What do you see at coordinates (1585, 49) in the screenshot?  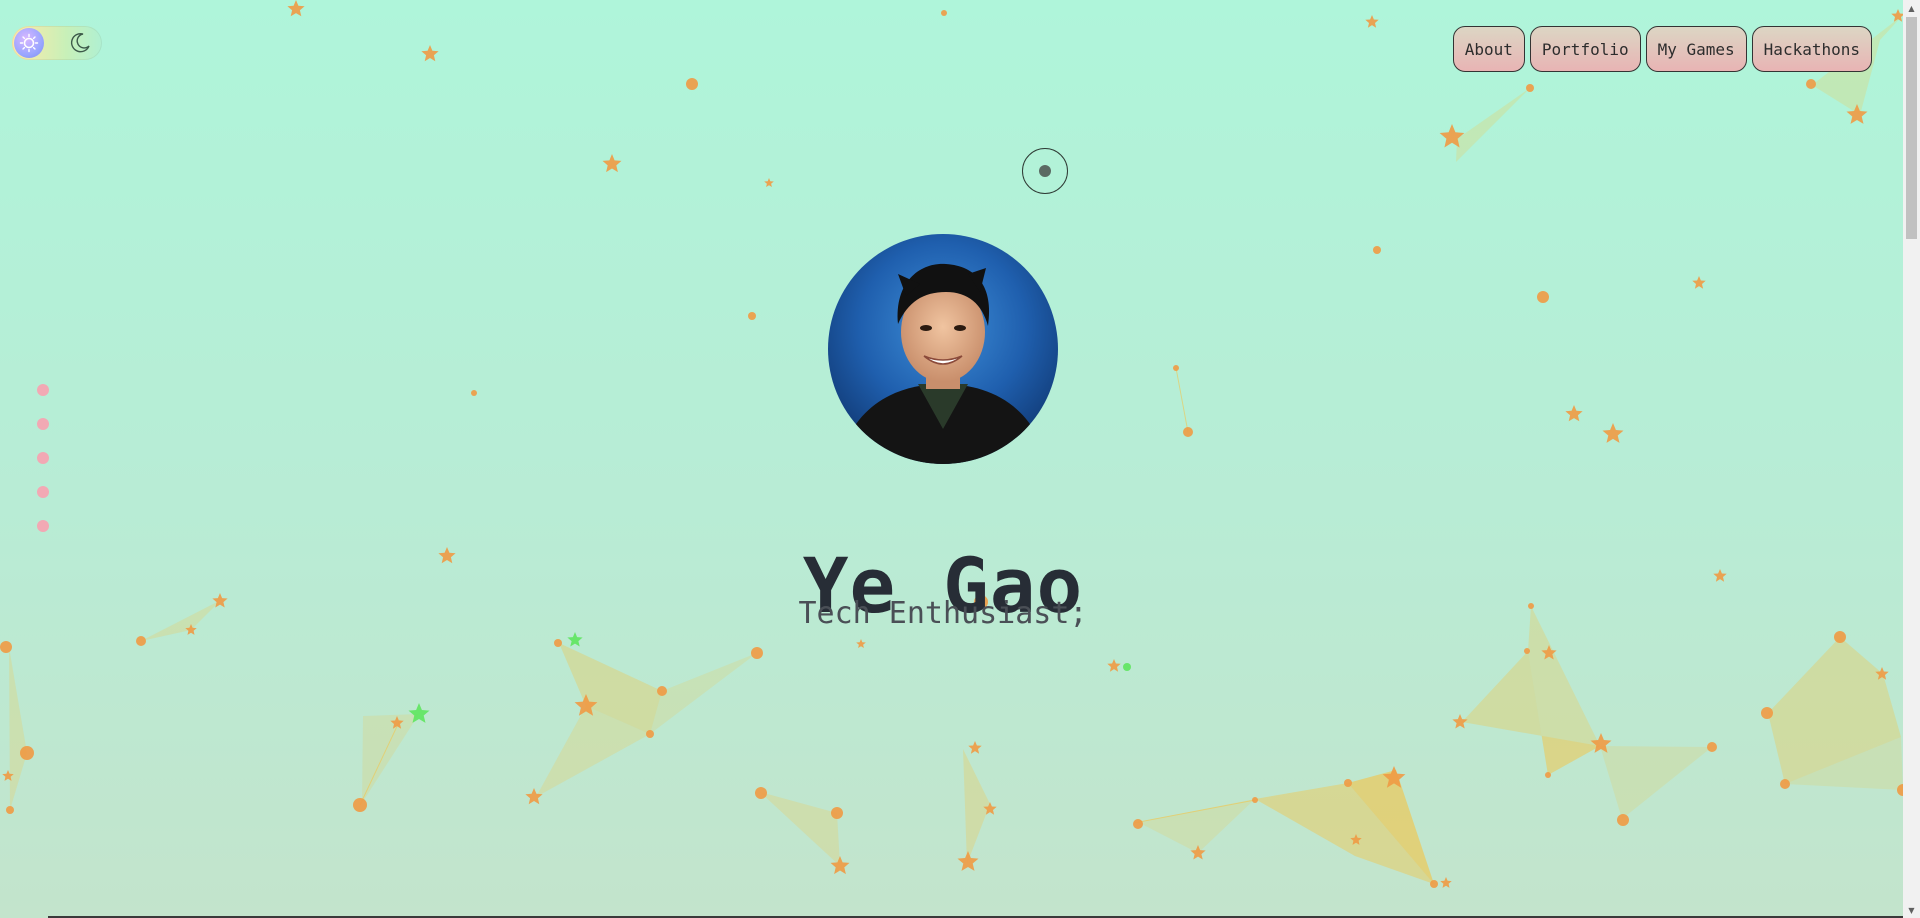 I see `nav-portfolio-button: Portfolio` at bounding box center [1585, 49].